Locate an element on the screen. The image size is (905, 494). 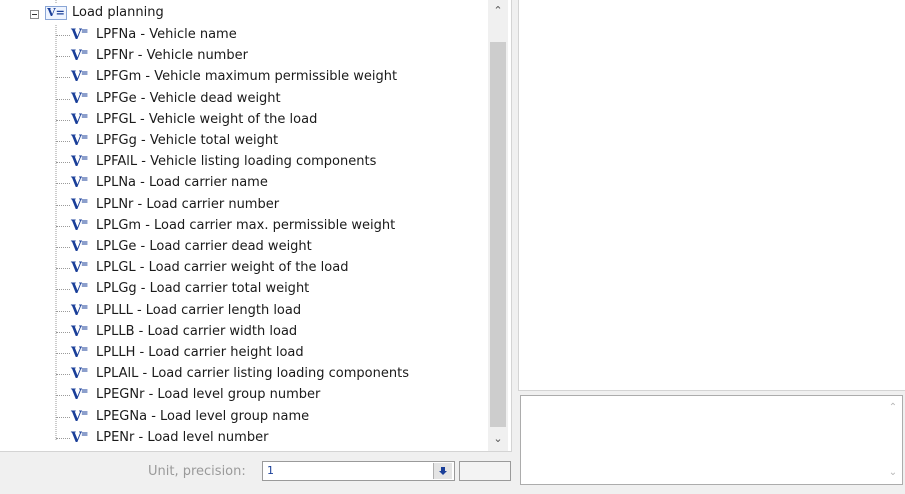
collapse-toggle is located at coordinates (34, 14).